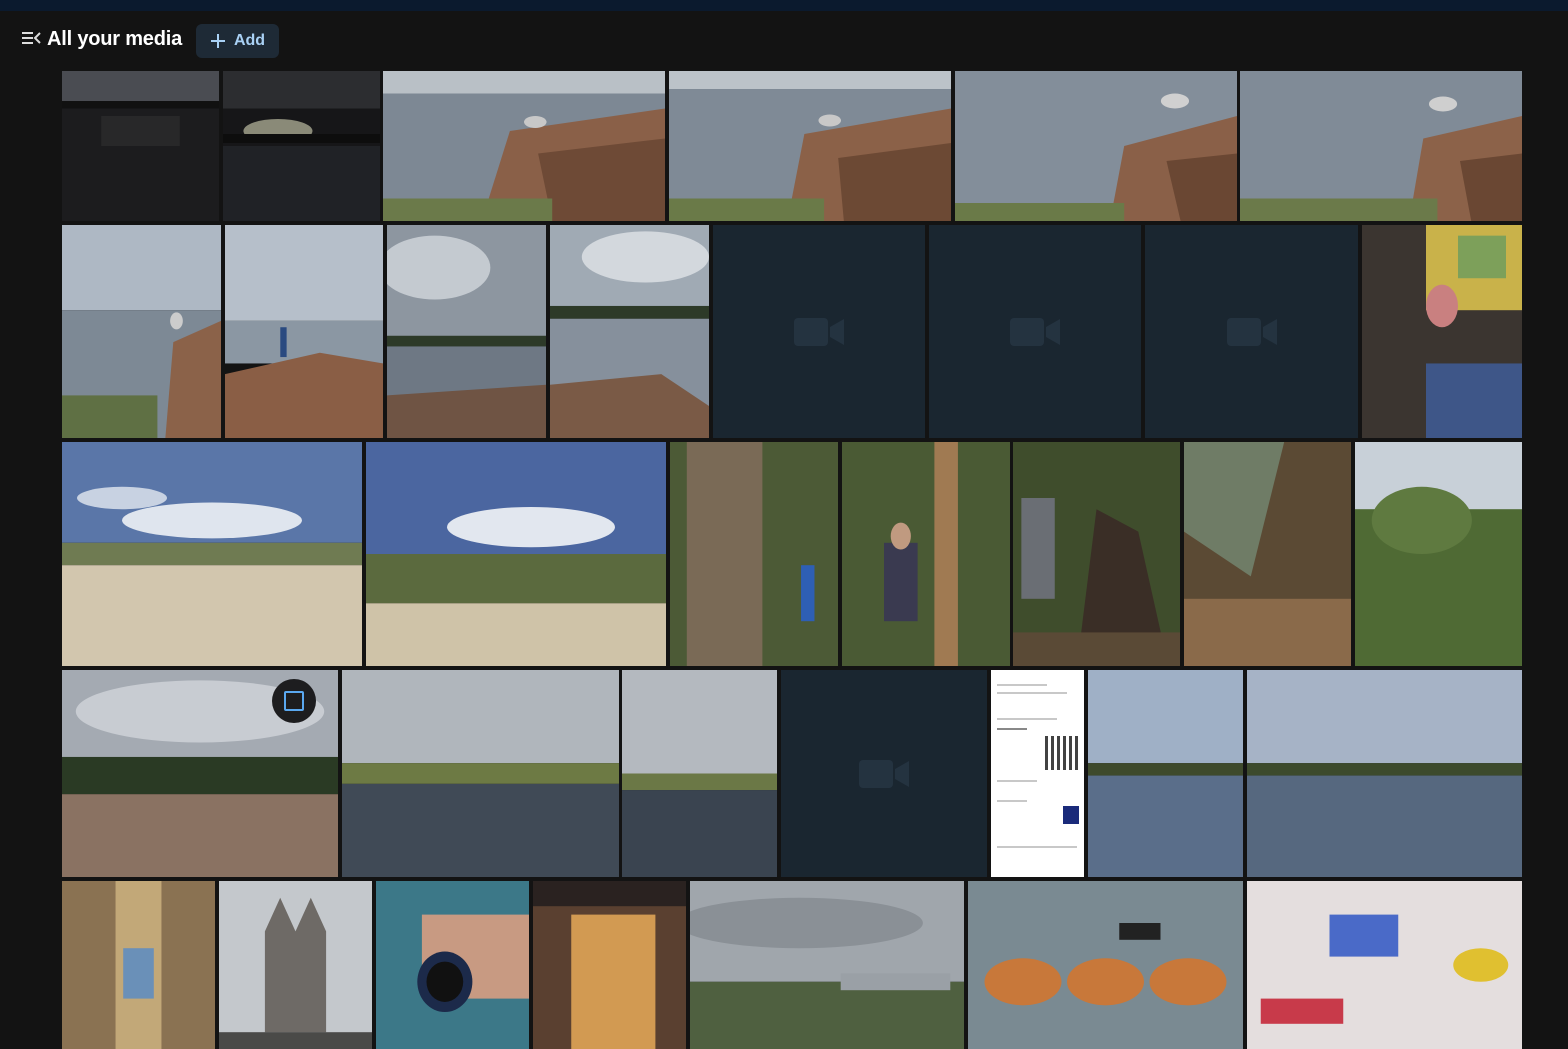 The width and height of the screenshot is (1568, 1049). I want to click on media-thumbnail-city-skyline, so click(827, 965).